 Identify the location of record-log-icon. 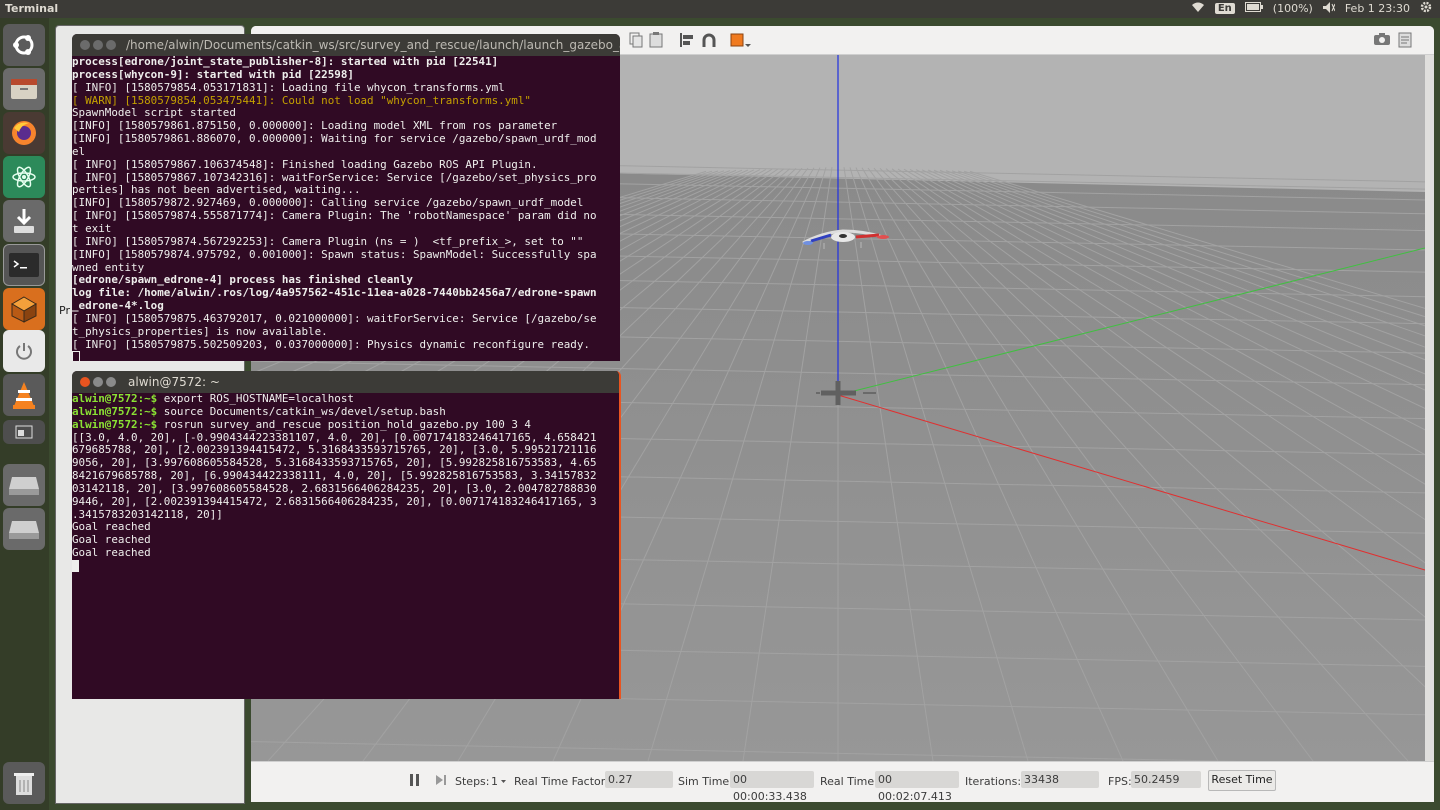
(1405, 42).